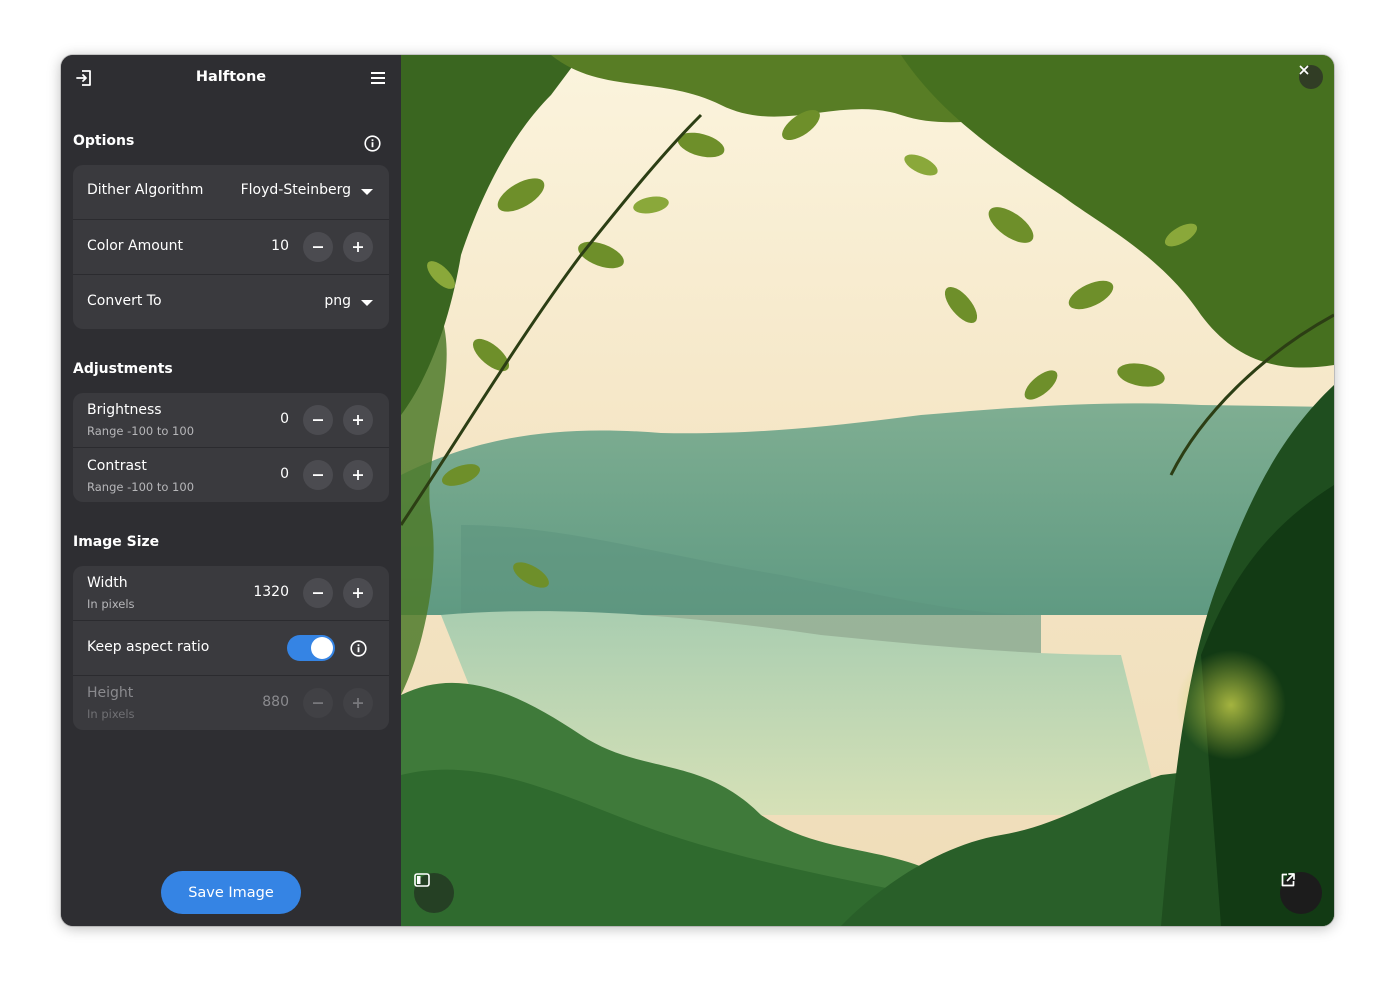 The width and height of the screenshot is (1395, 994). What do you see at coordinates (141, 431) in the screenshot?
I see `brightness-range: Range -100 to 100` at bounding box center [141, 431].